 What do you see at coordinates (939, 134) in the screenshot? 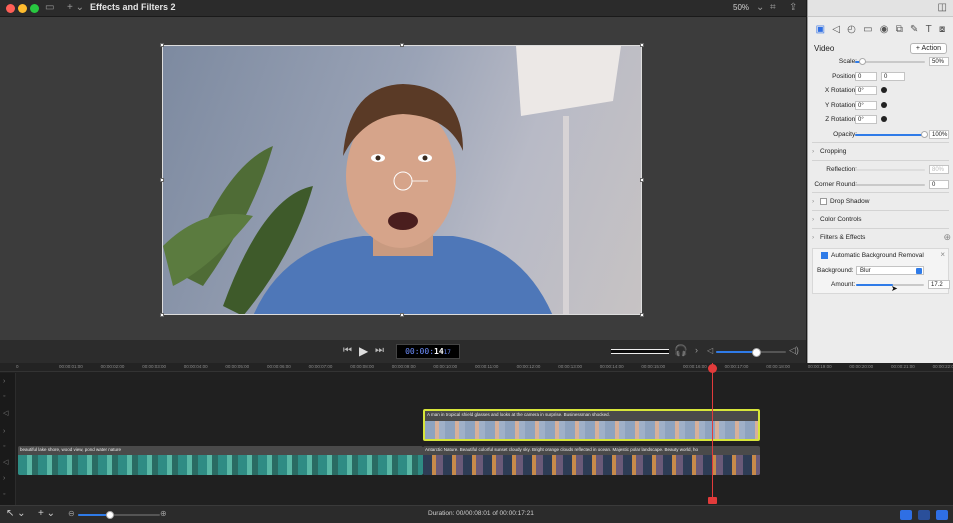
I see `opacity-field: 100%` at bounding box center [939, 134].